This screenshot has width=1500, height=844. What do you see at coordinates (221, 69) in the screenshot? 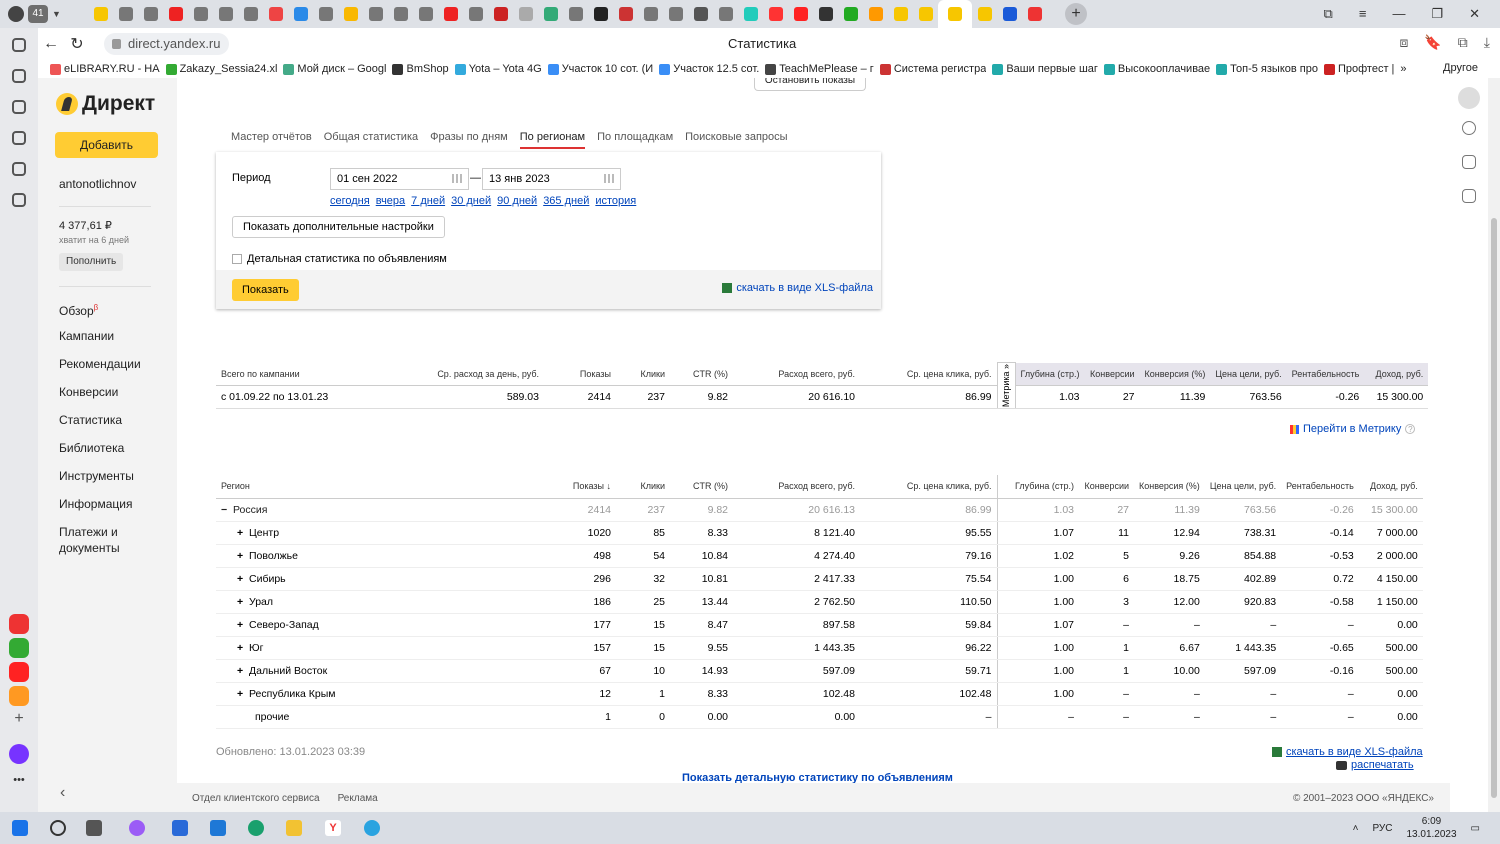
I see `bookmark-item: Zakazy_Sessia24.xl` at bounding box center [221, 69].